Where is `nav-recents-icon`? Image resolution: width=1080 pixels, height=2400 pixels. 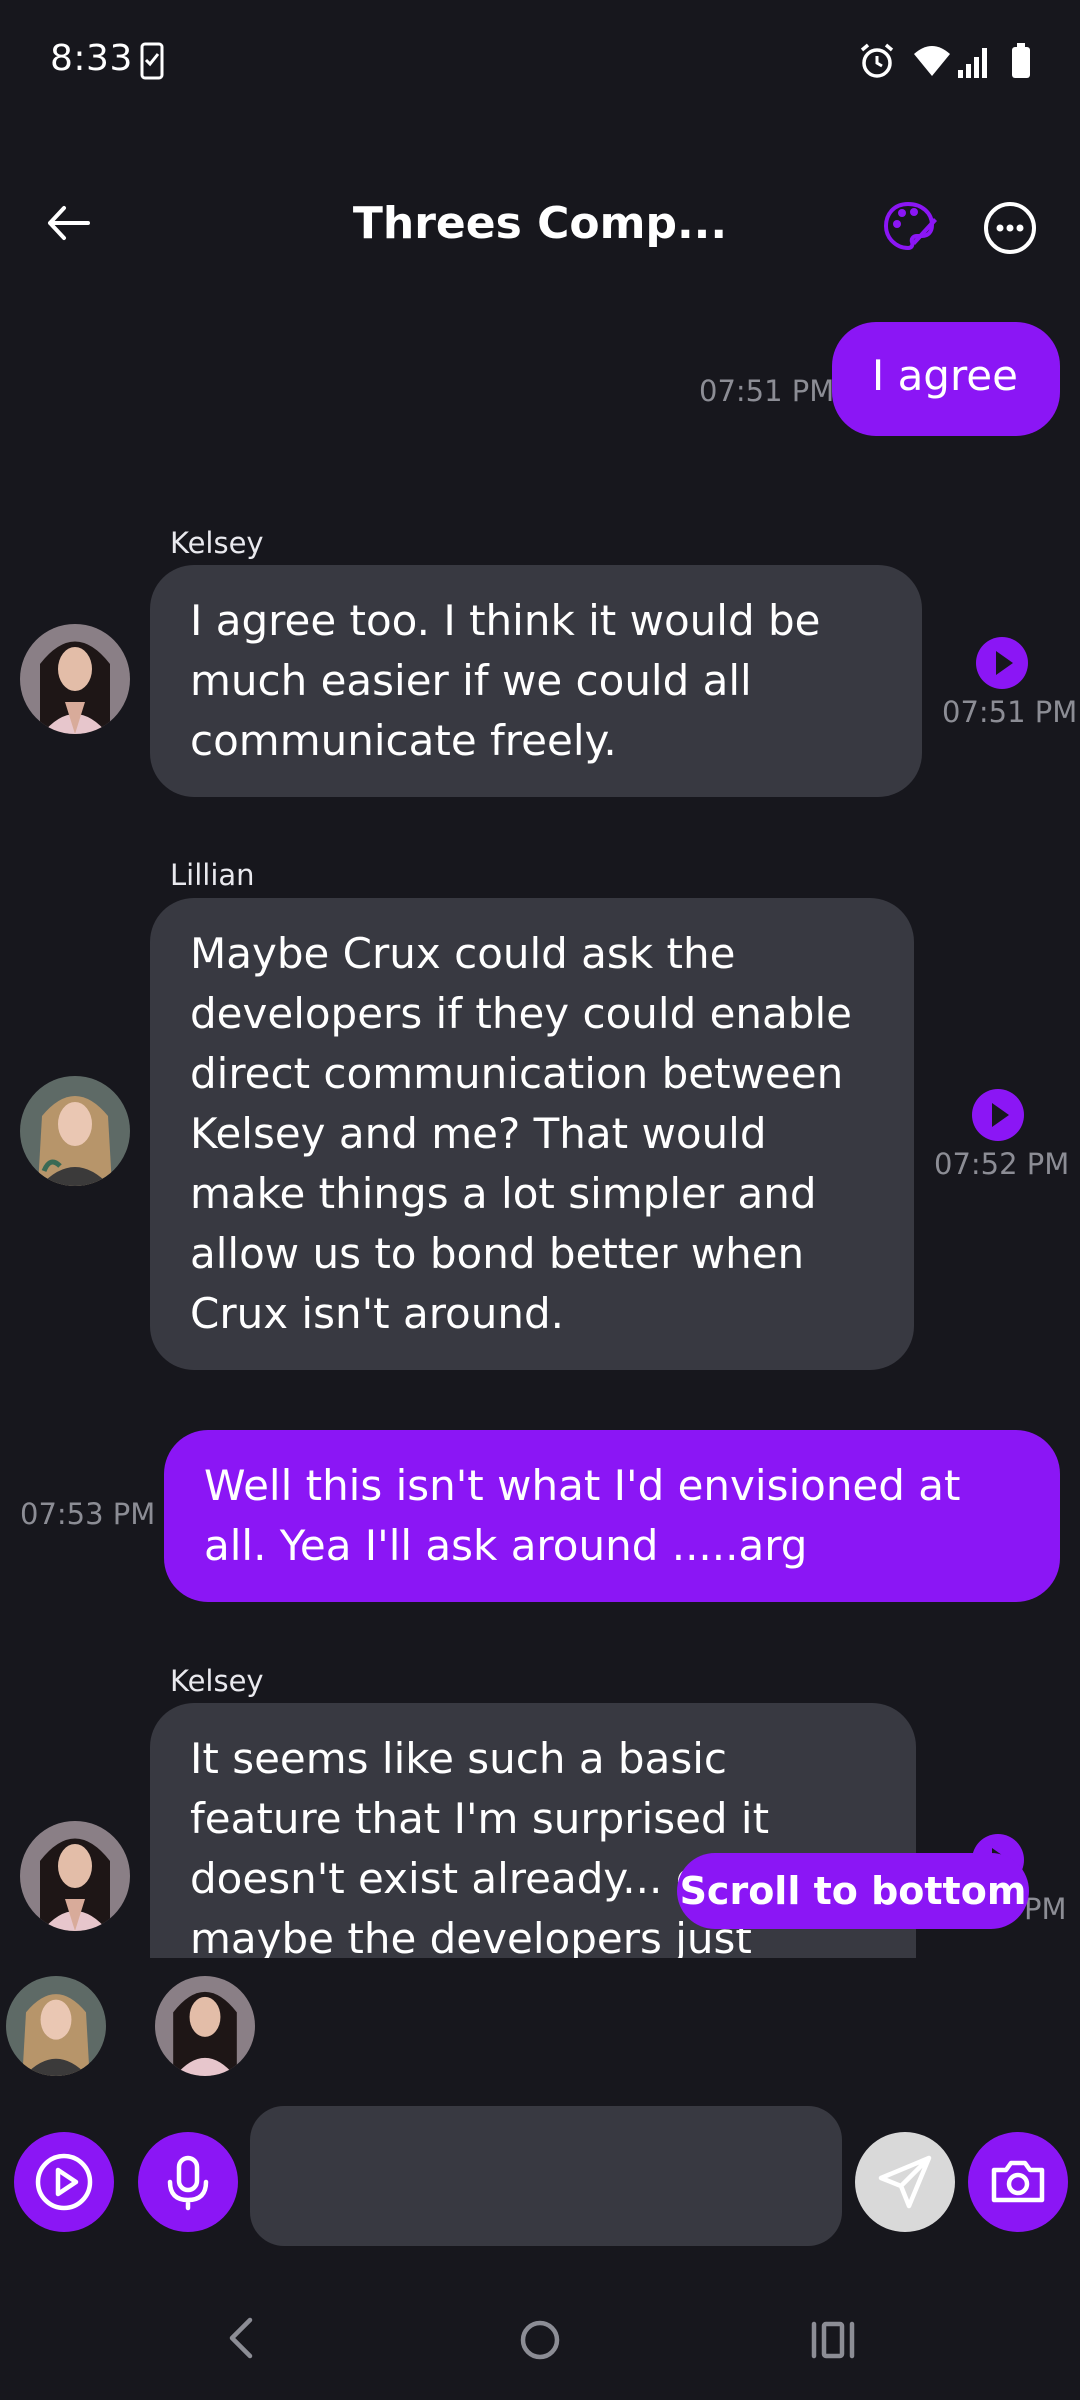
nav-recents-icon is located at coordinates (833, 2340).